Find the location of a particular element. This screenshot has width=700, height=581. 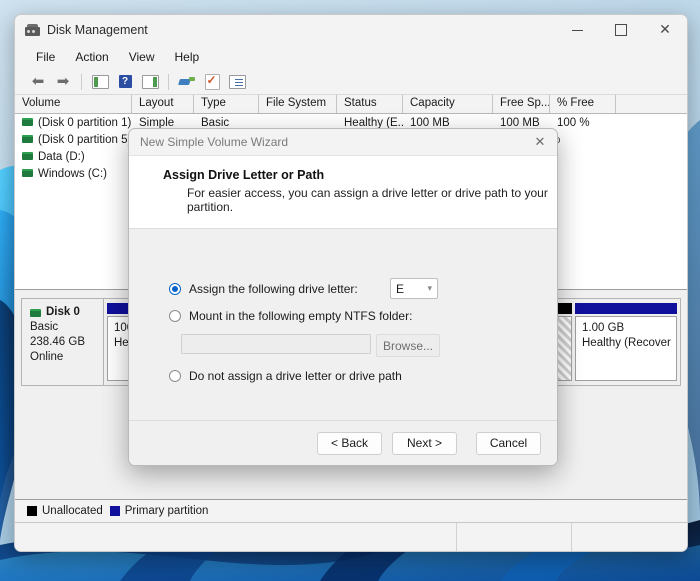

maximize-button is located at coordinates (621, 30).